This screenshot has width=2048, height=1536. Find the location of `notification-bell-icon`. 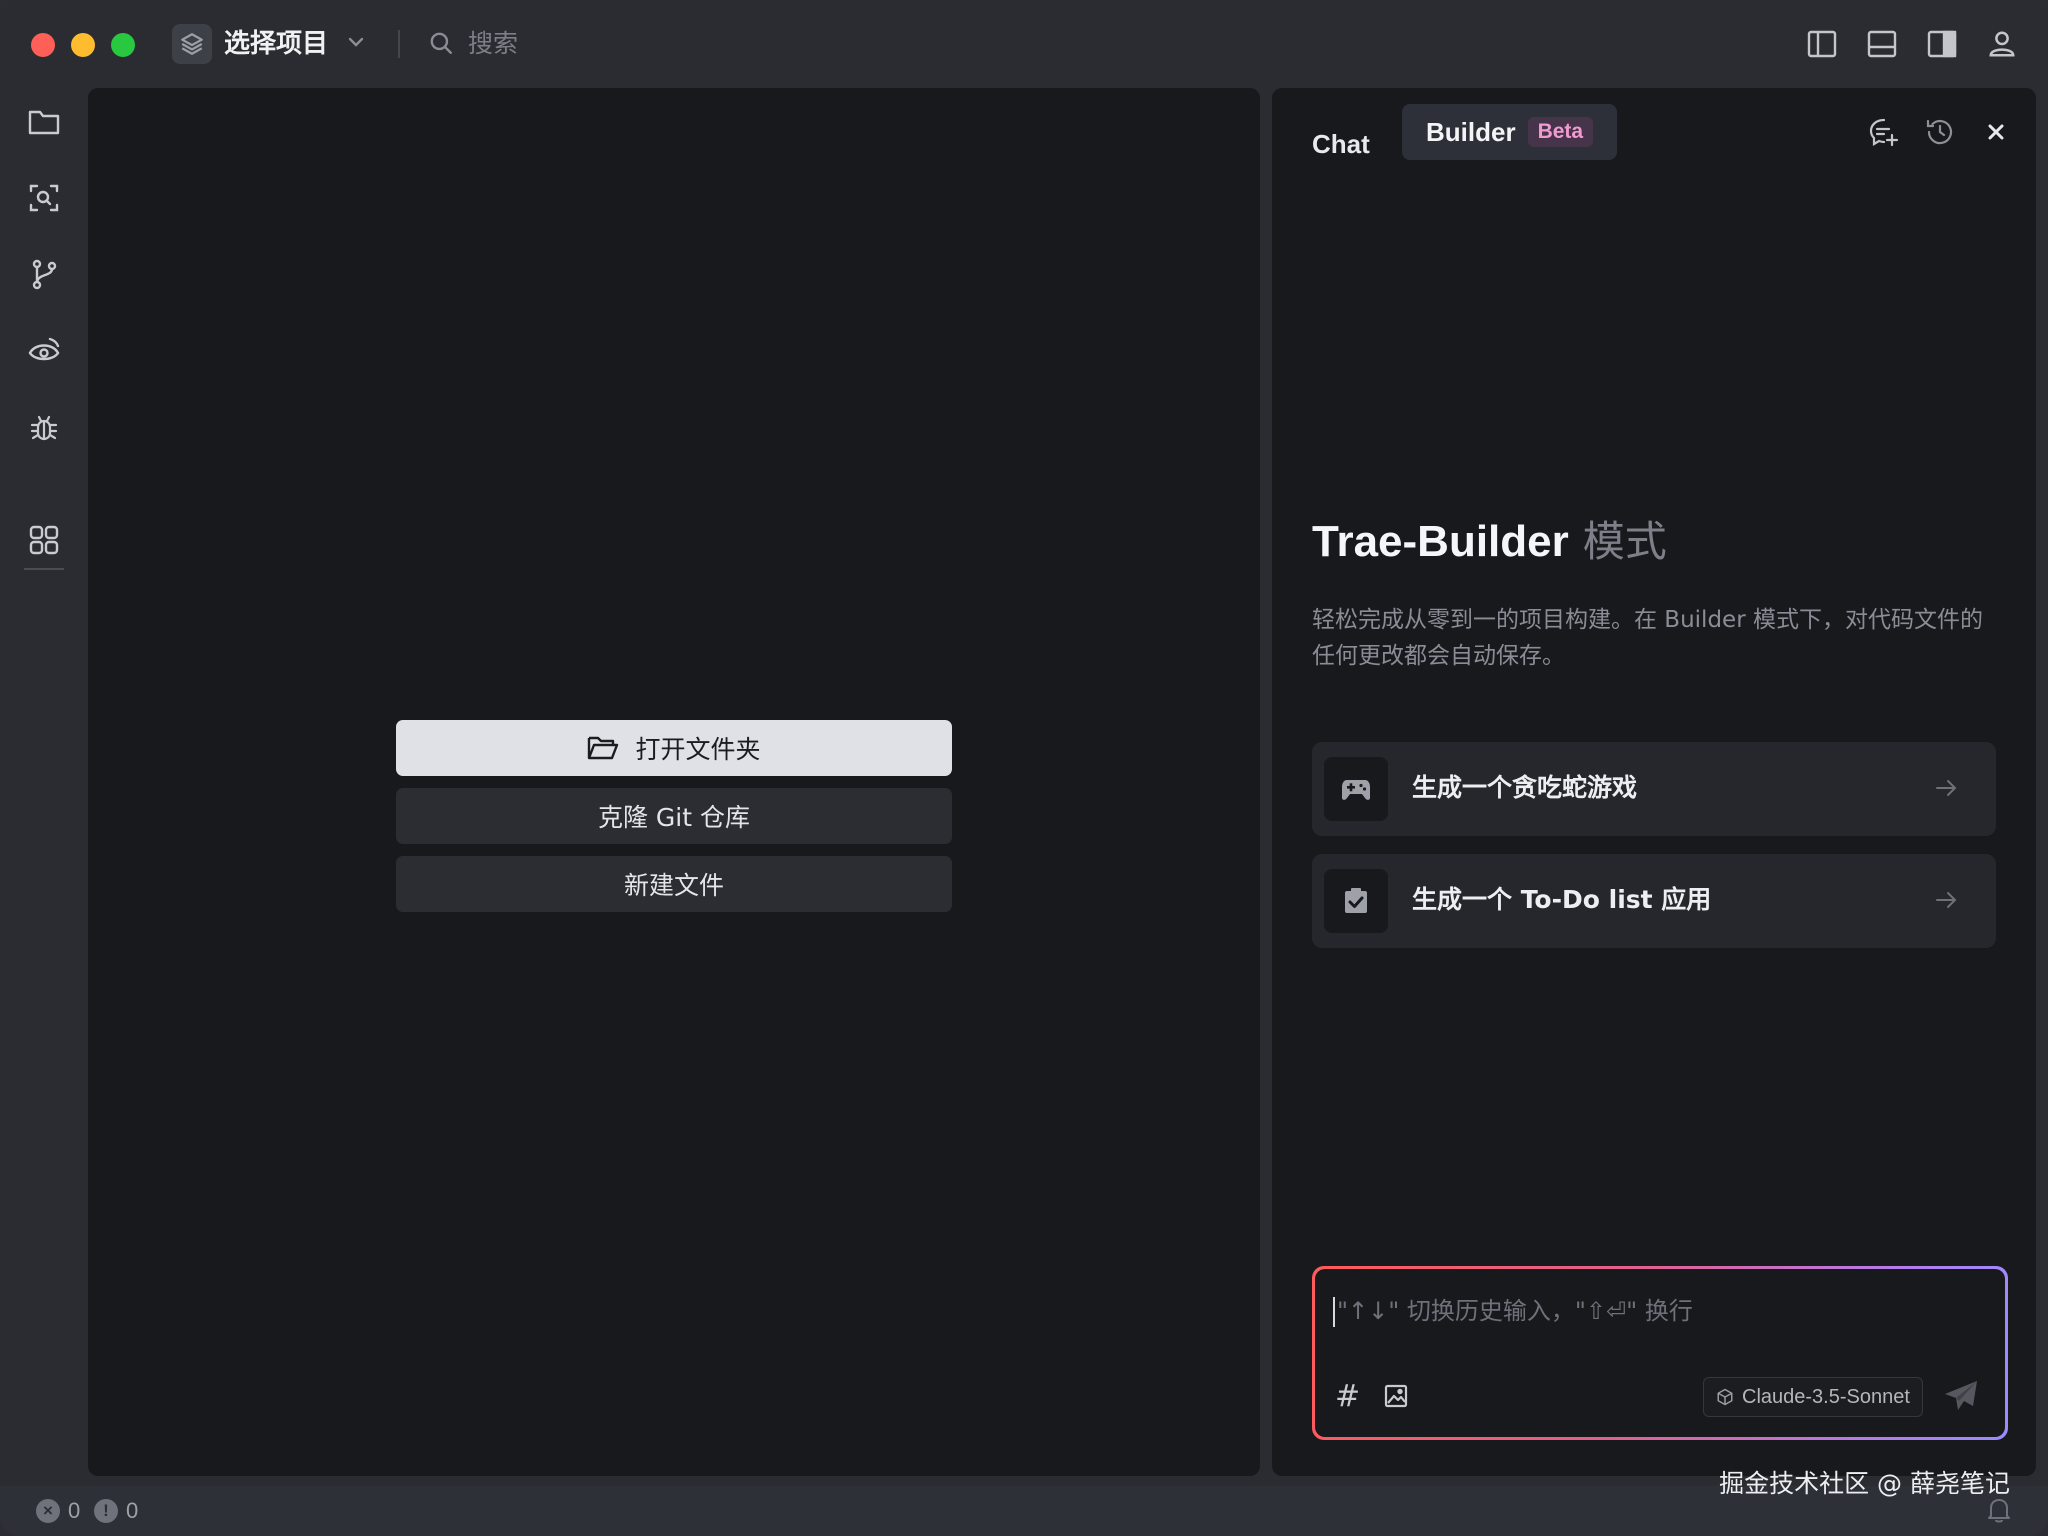

notification-bell-icon is located at coordinates (1999, 1512).